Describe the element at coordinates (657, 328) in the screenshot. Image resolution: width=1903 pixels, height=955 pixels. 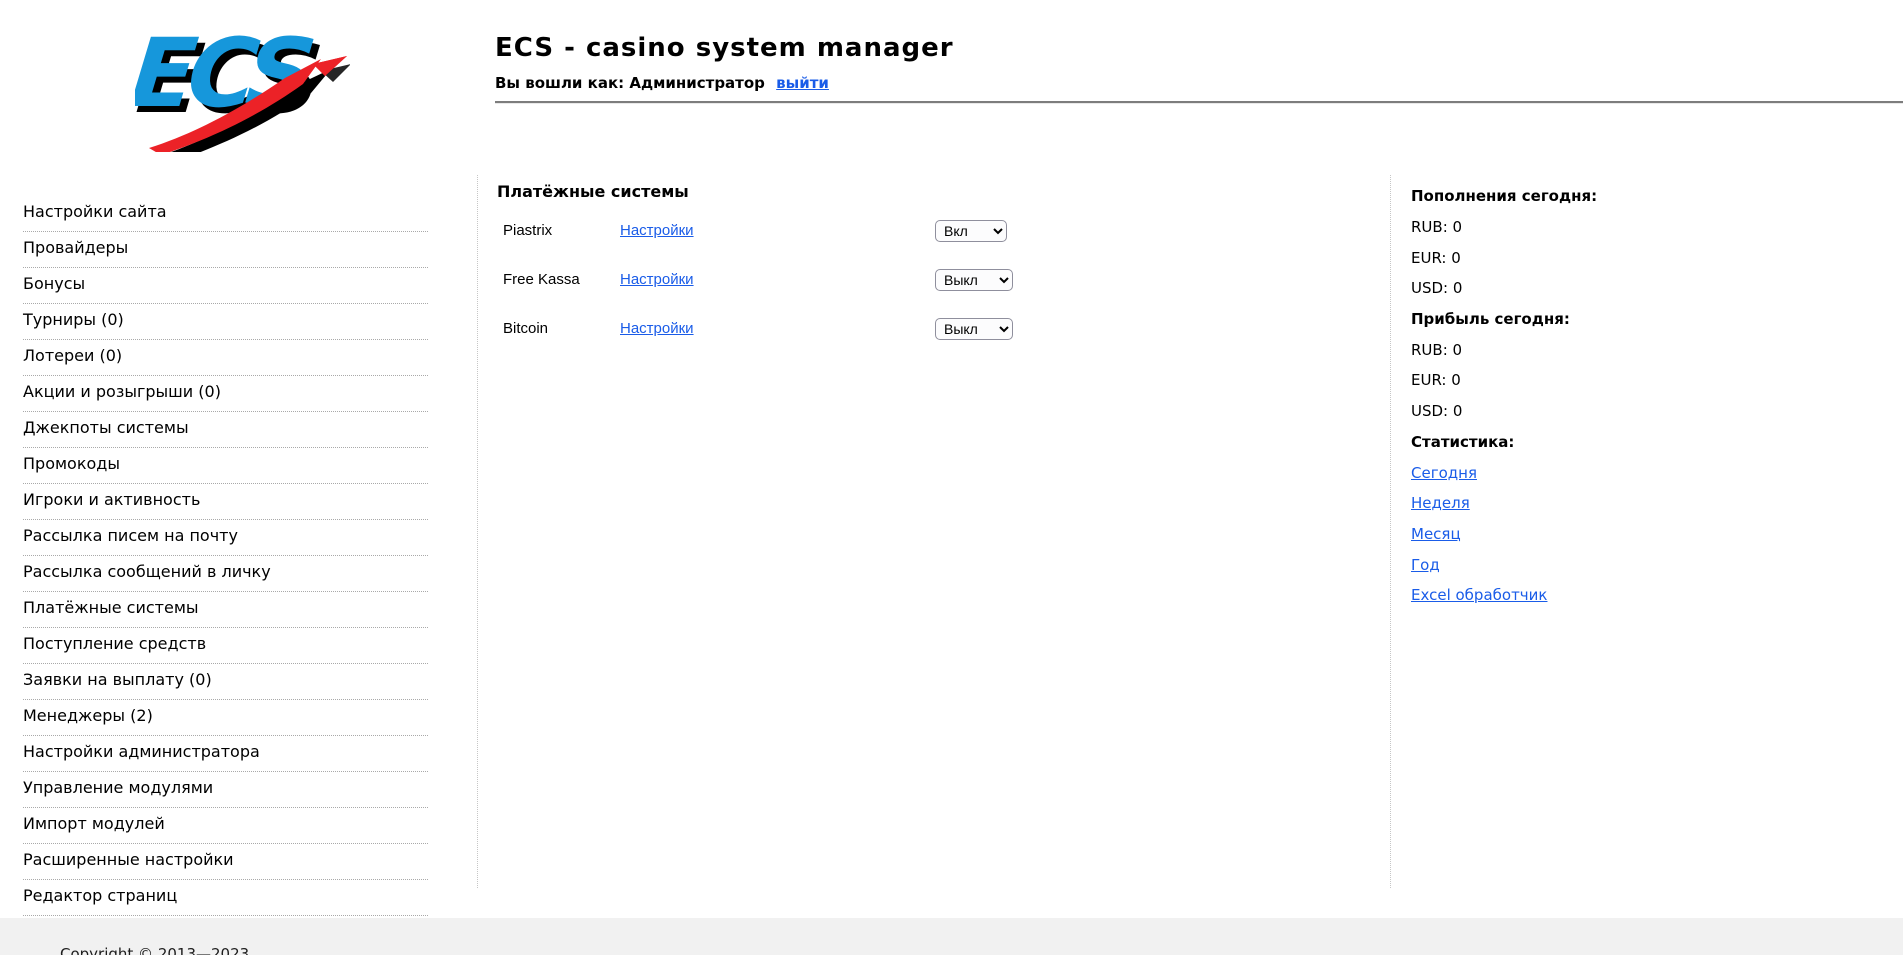
I see `payment-settings-link-bitcoin: Настройки` at that location.